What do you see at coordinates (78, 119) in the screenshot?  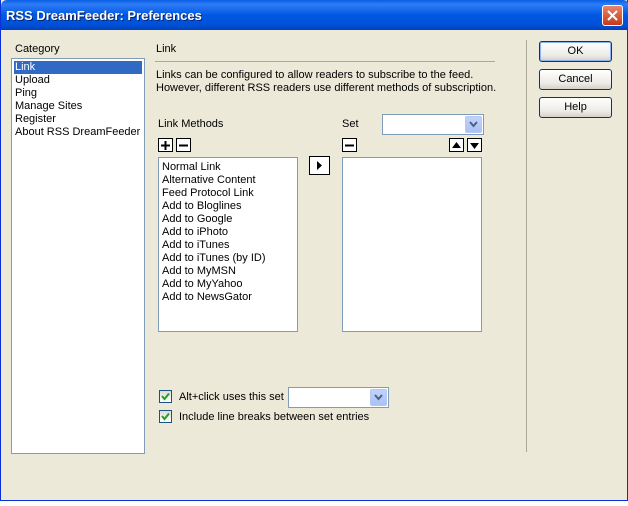 I see `category-item-register: Register` at bounding box center [78, 119].